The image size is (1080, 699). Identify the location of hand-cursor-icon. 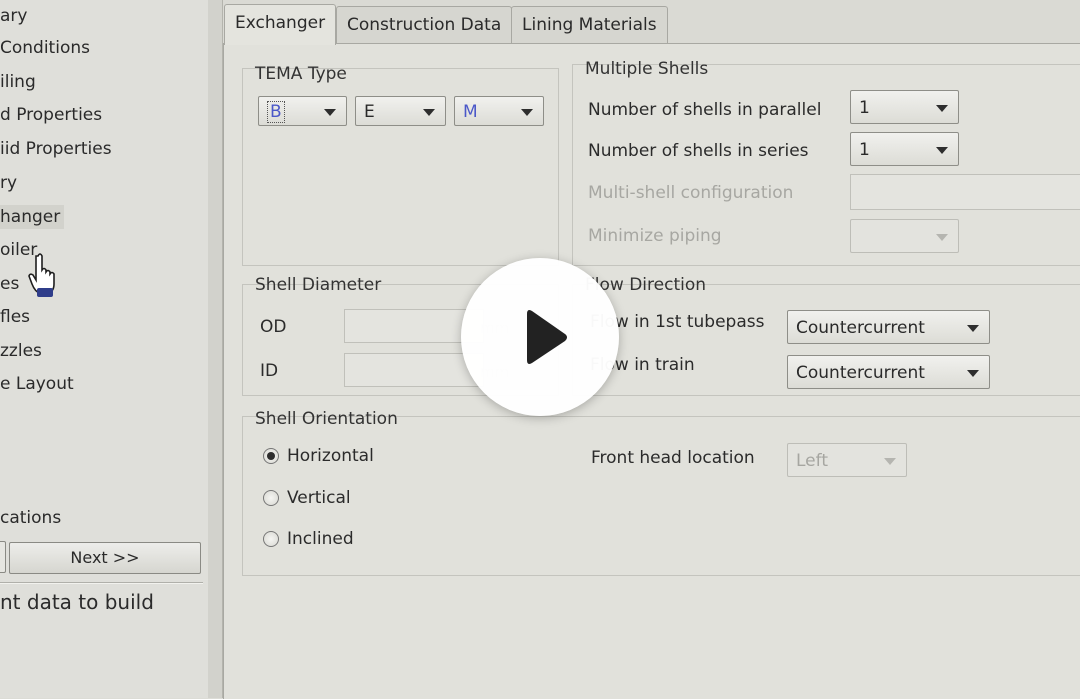
(41, 275).